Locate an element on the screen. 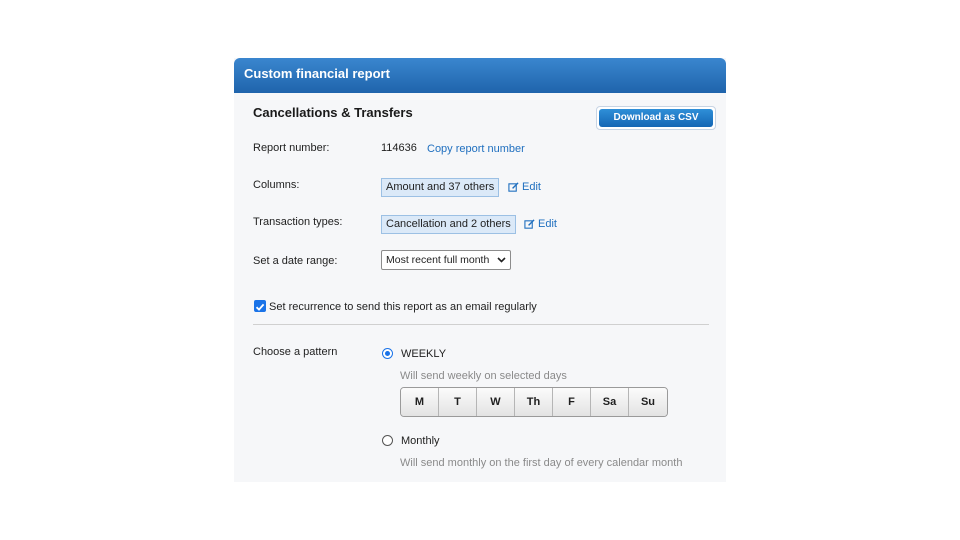 The height and width of the screenshot is (540, 960). pattern-label: Choose a pattern is located at coordinates (295, 352).